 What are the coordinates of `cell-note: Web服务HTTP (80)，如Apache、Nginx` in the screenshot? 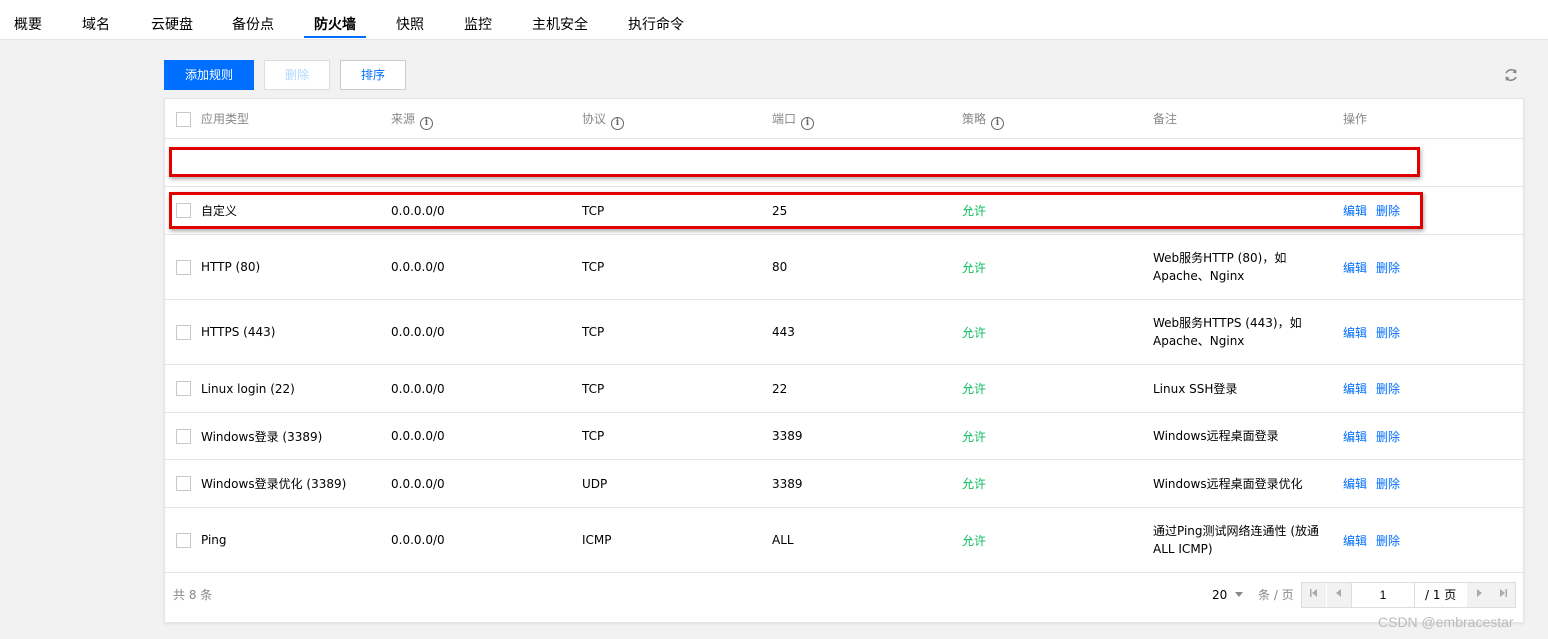 It's located at (1220, 267).